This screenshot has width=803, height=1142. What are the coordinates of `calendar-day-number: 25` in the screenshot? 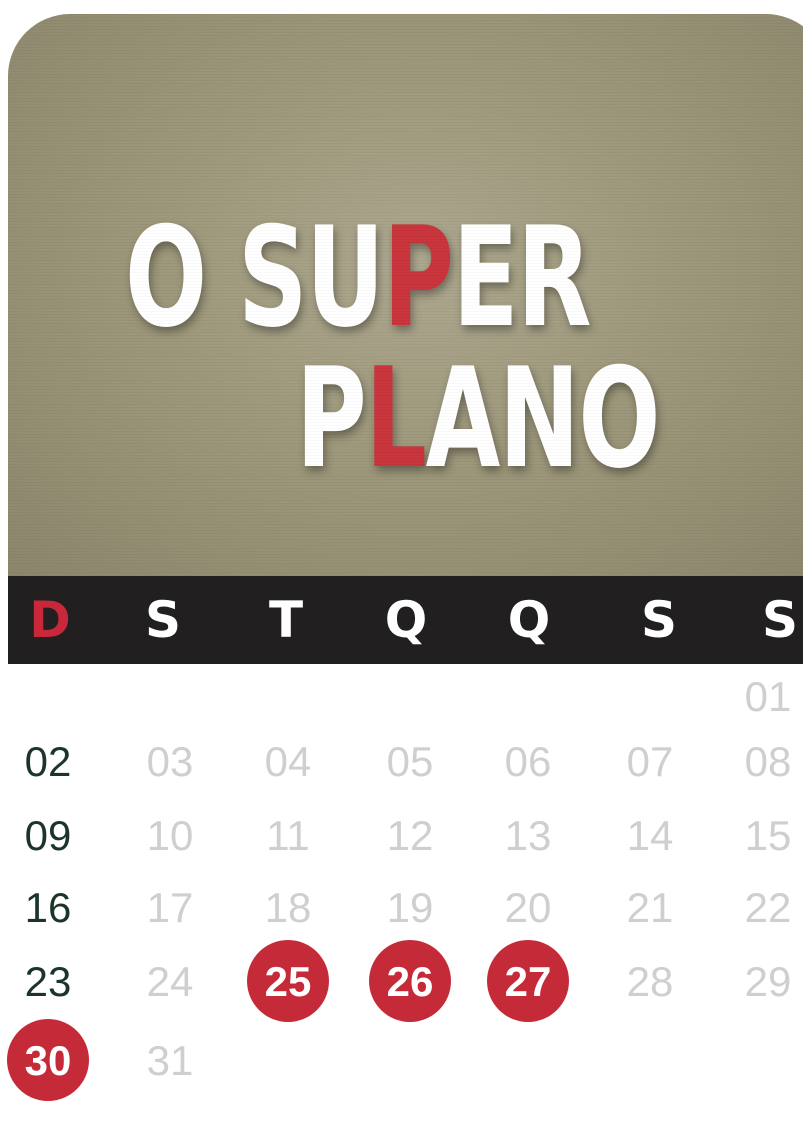 It's located at (288, 981).